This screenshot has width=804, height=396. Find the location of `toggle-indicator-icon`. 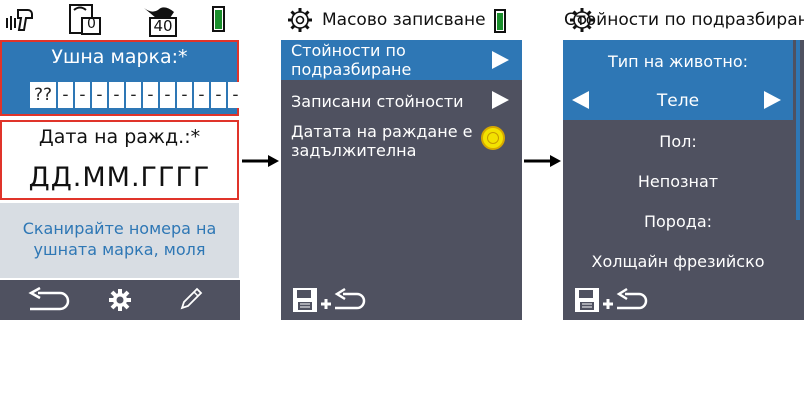

toggle-indicator-icon is located at coordinates (493, 138).